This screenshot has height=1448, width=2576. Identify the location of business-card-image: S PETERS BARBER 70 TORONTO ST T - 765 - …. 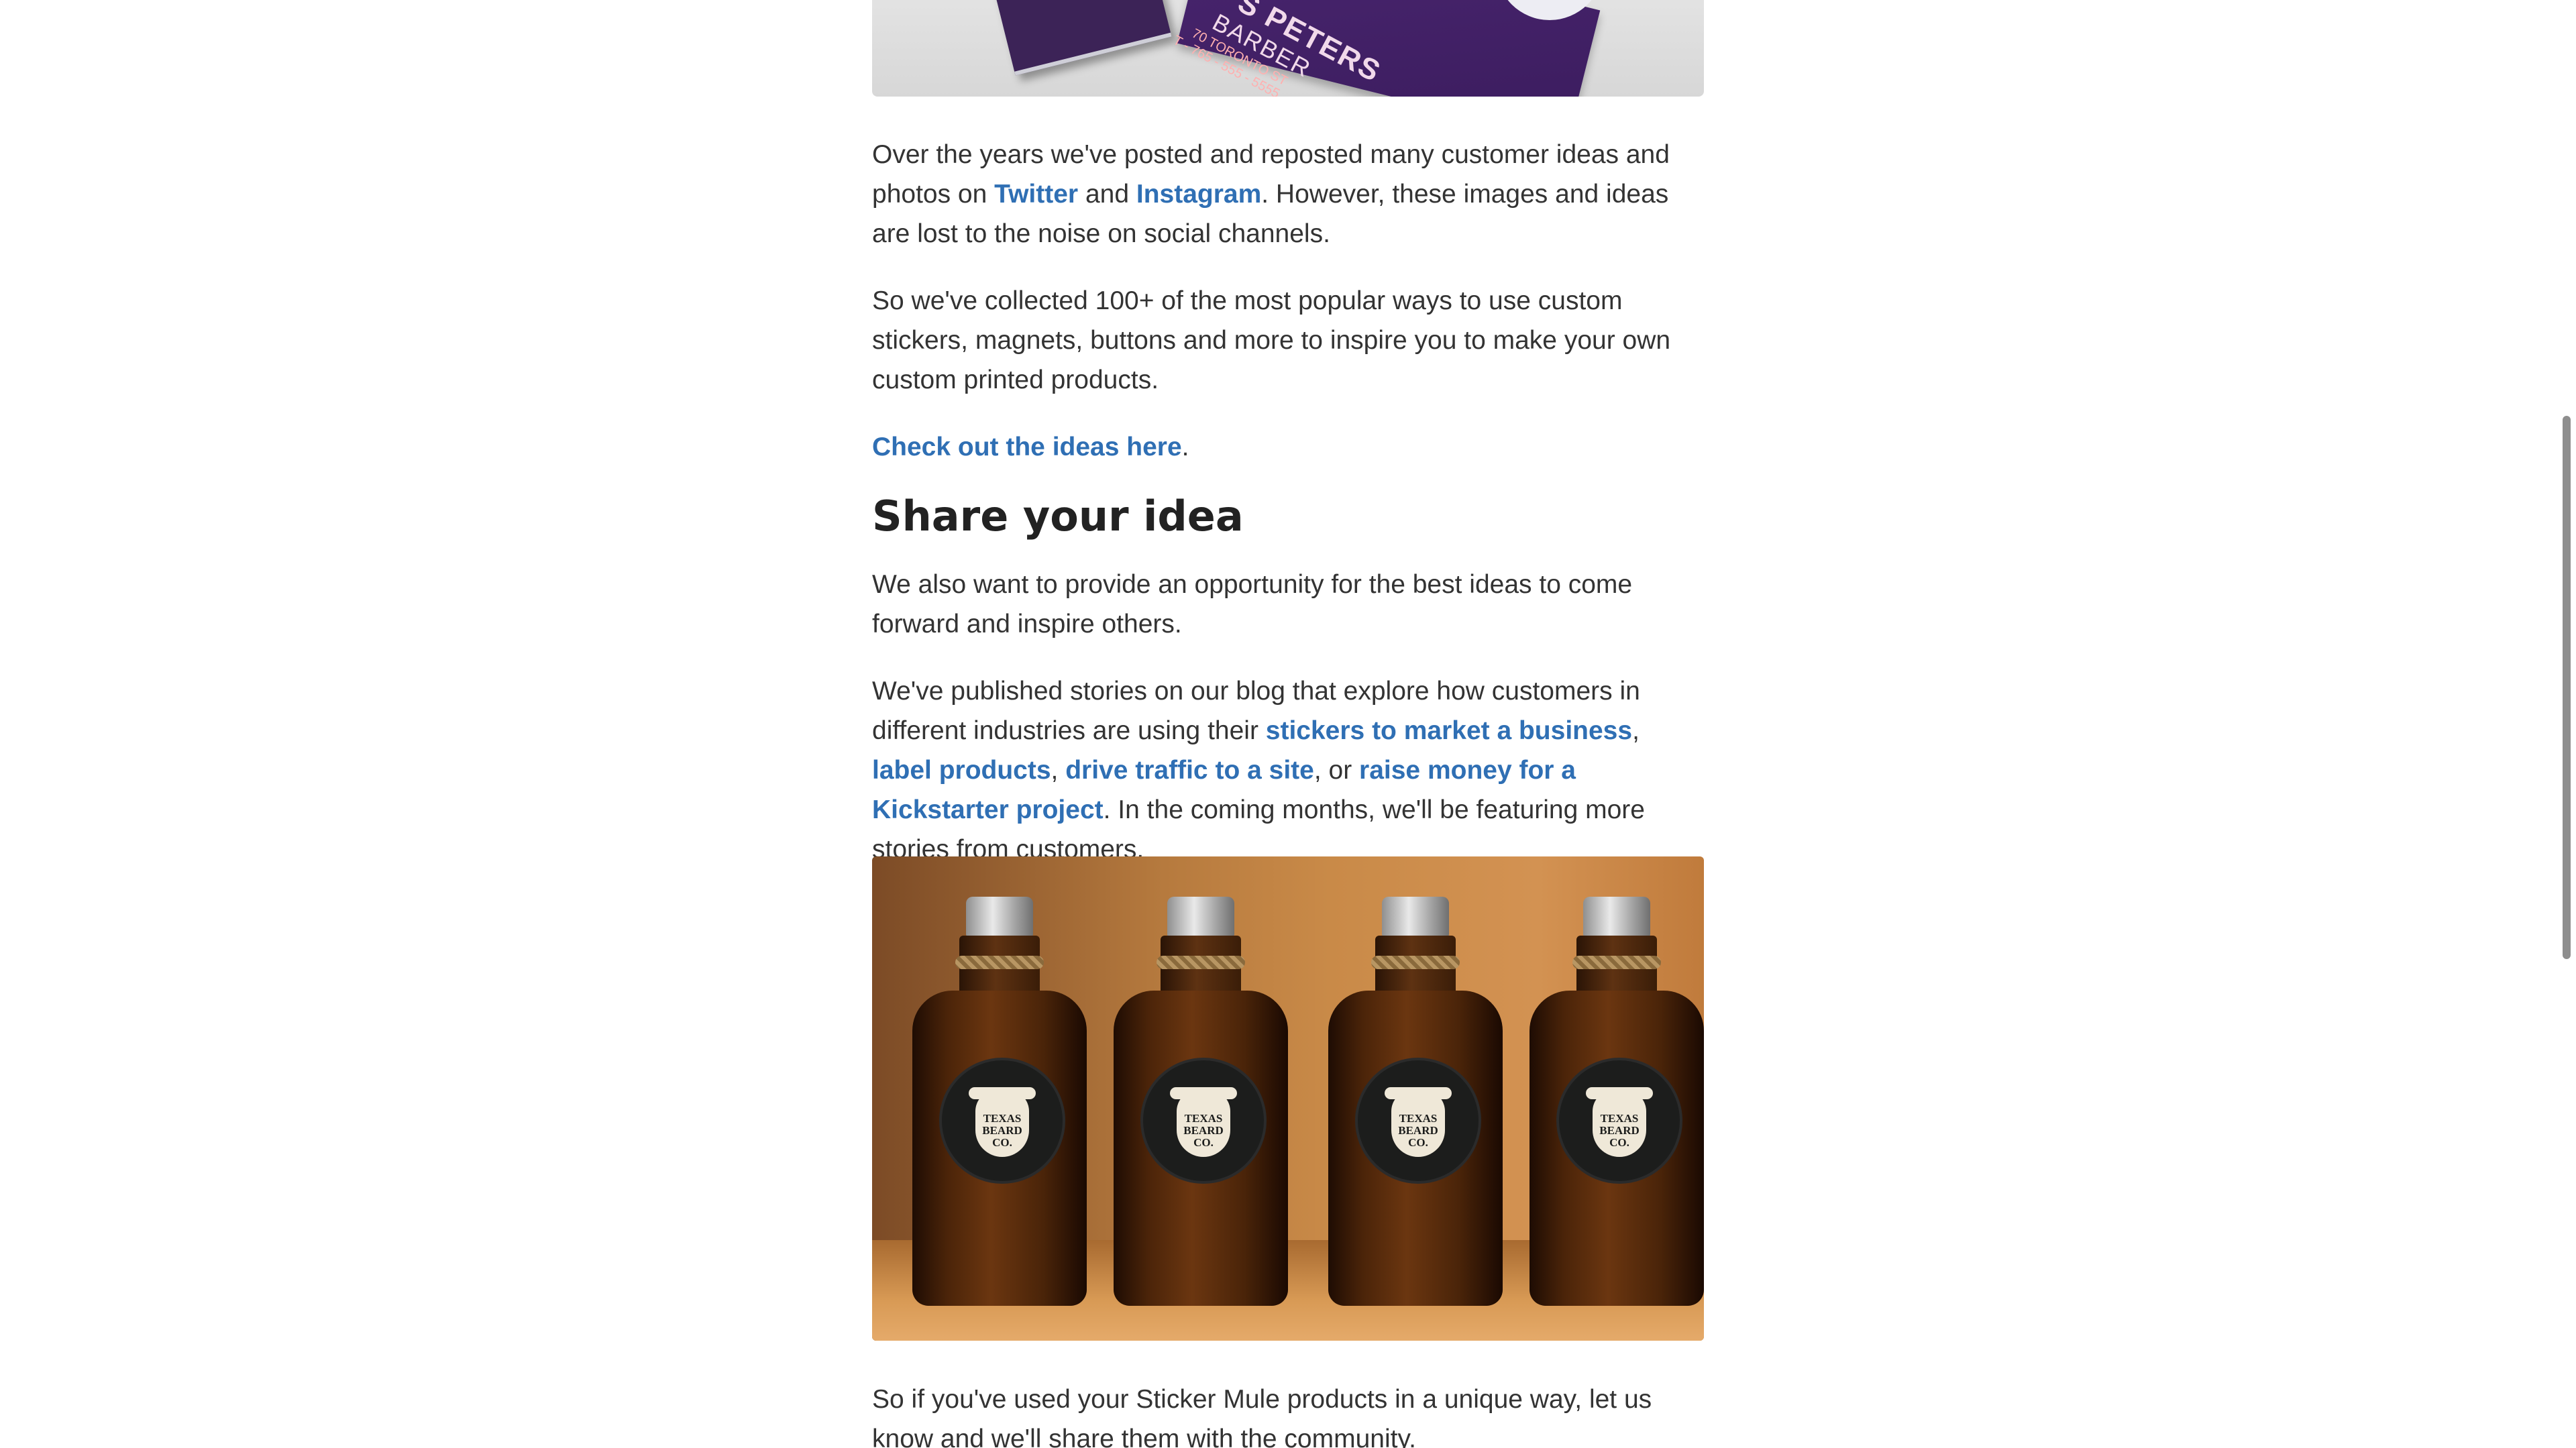
(1288, 48).